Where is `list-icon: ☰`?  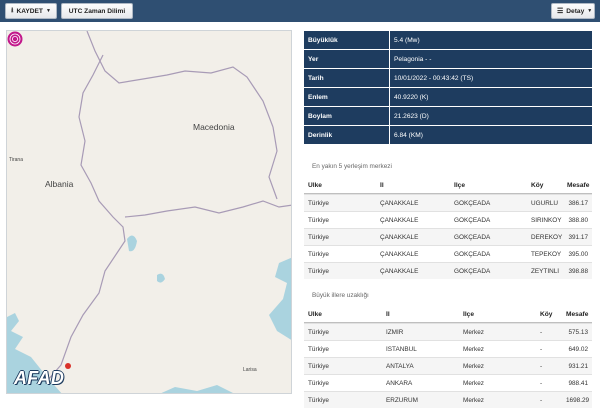
list-icon: ☰ is located at coordinates (560, 11).